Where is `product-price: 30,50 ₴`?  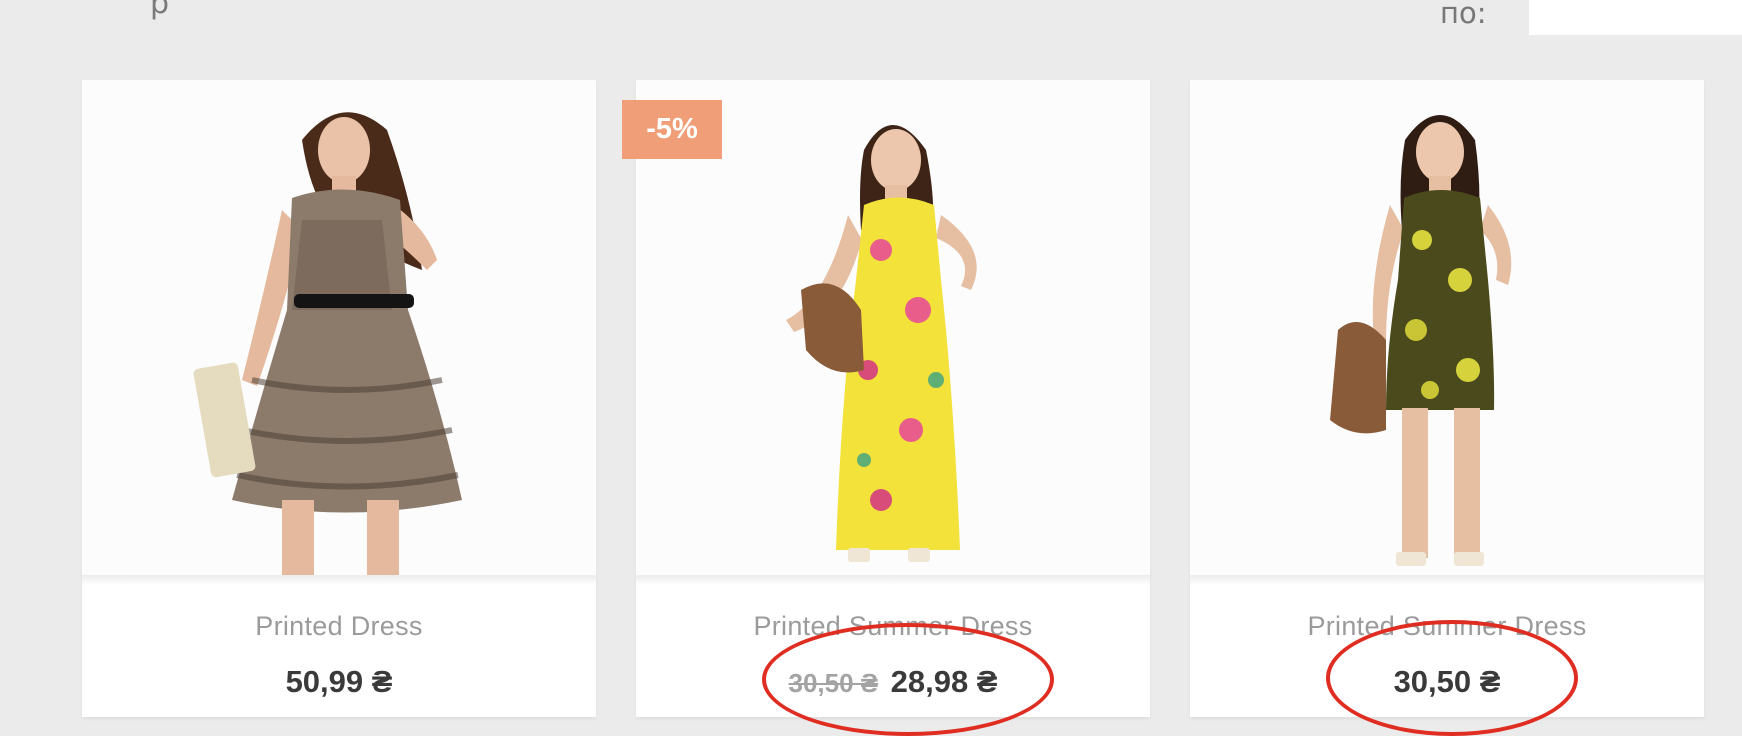 product-price: 30,50 ₴ is located at coordinates (1447, 681).